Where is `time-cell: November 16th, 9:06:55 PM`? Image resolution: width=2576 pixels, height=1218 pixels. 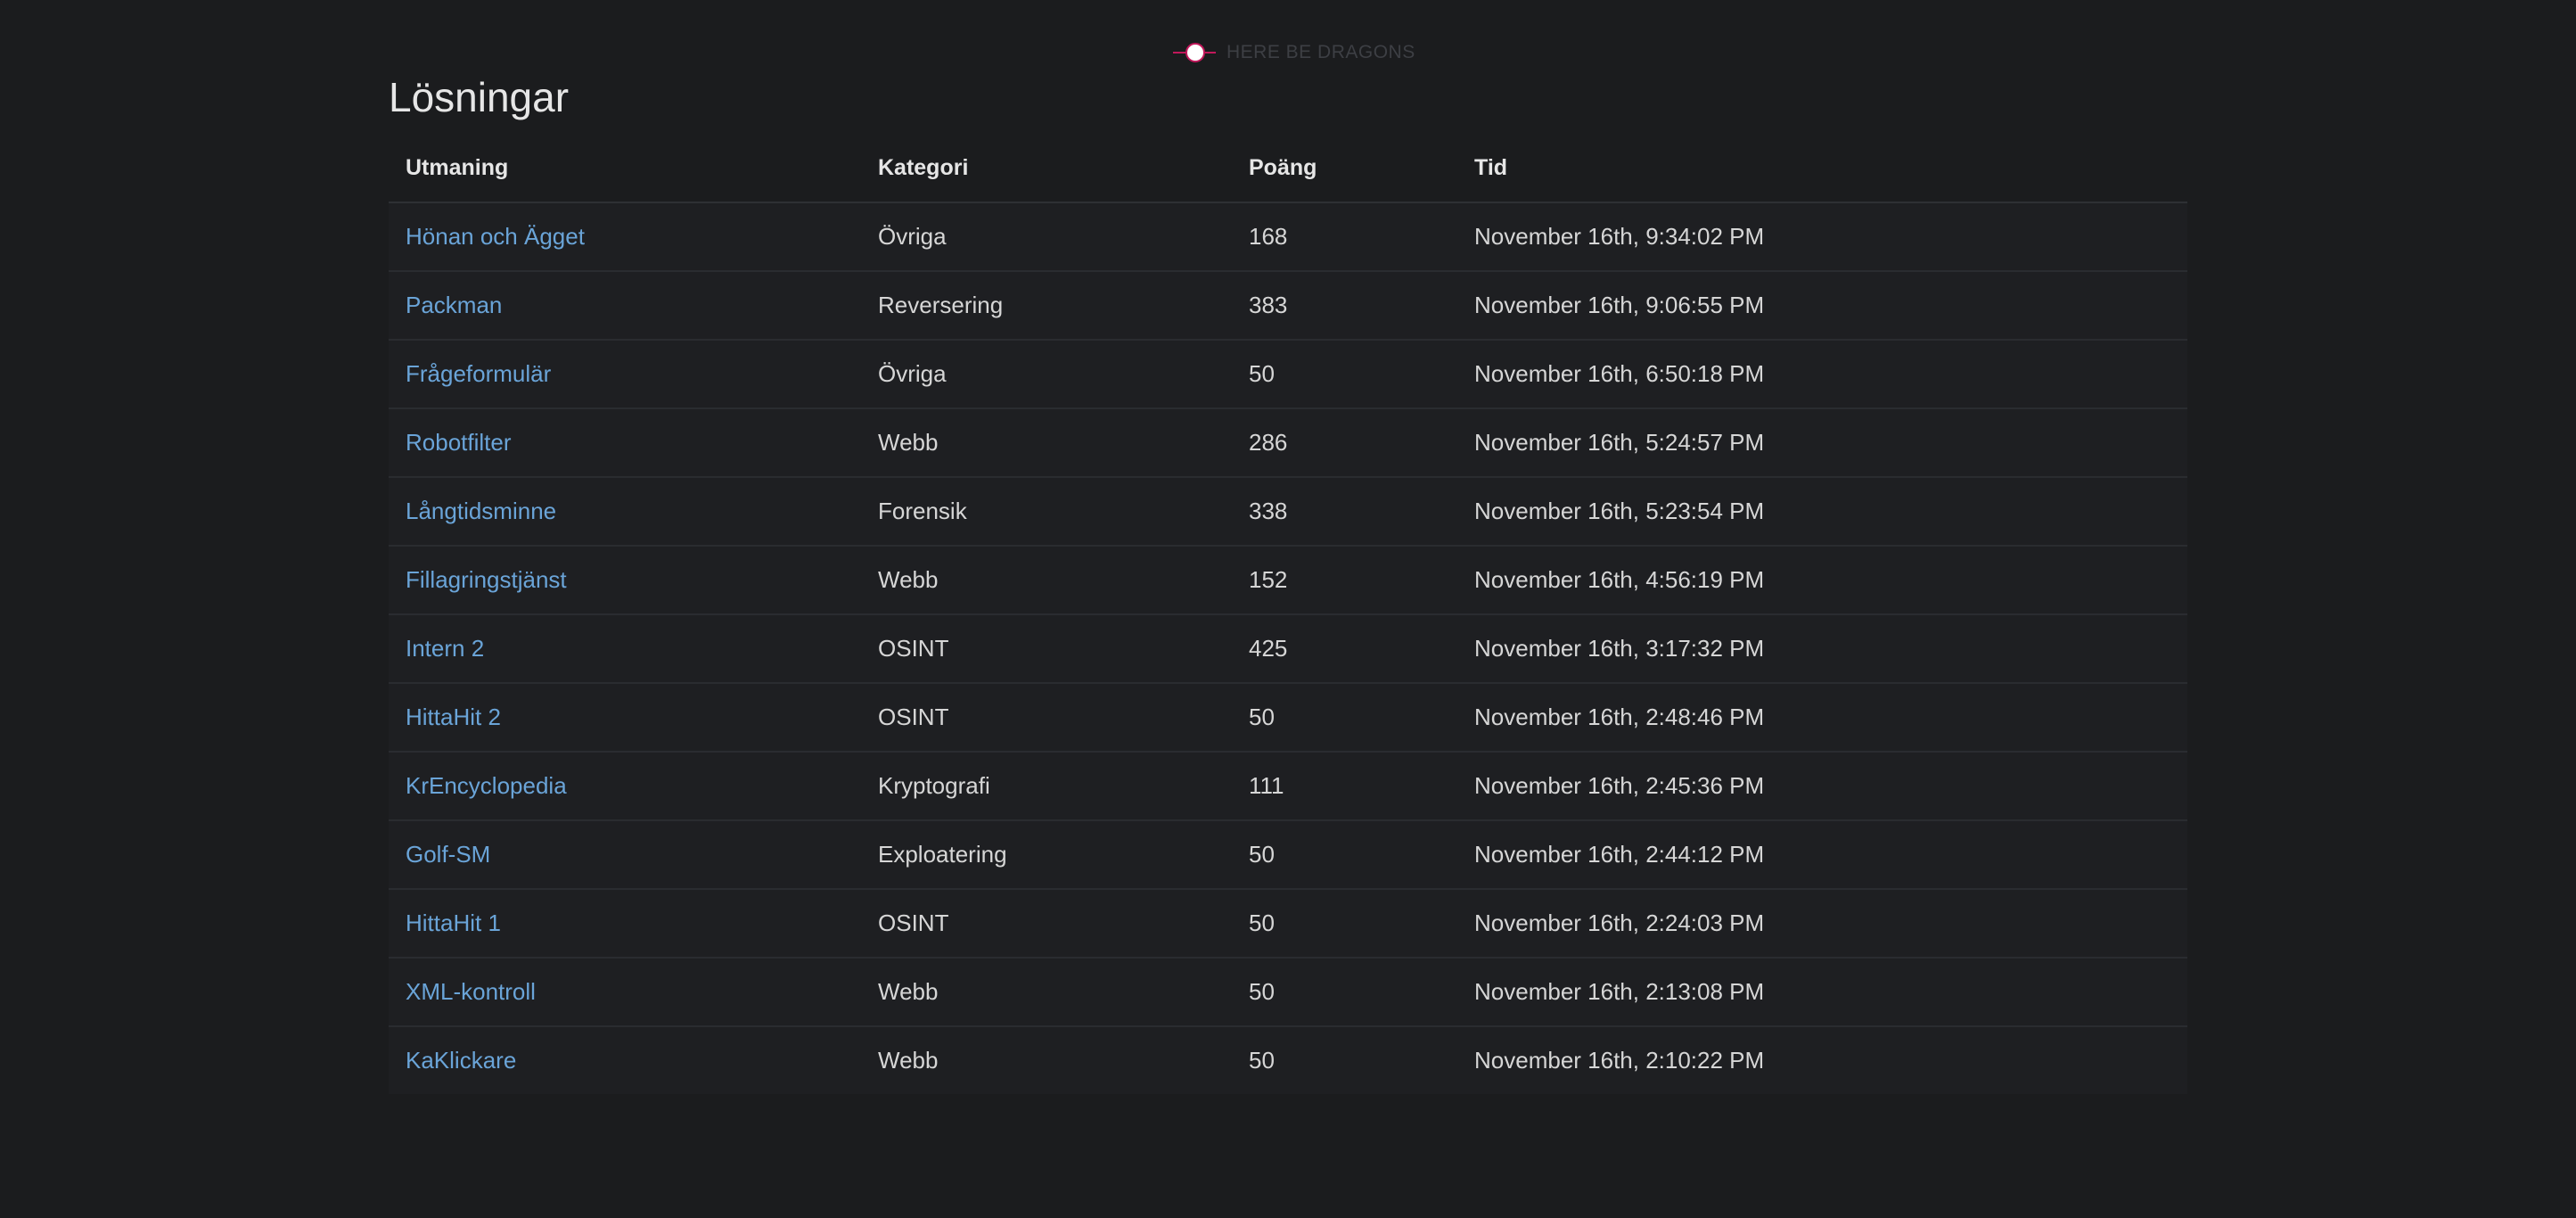
time-cell: November 16th, 9:06:55 PM is located at coordinates (1822, 306).